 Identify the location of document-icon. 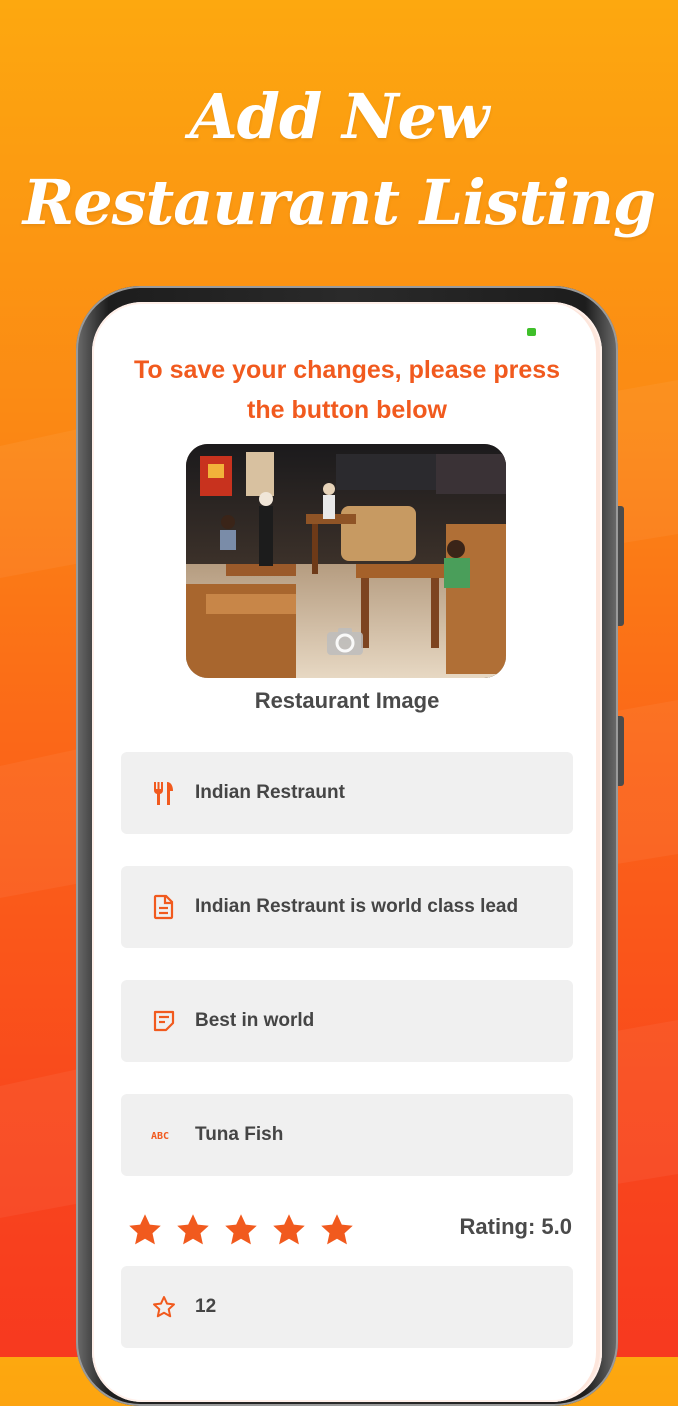
(164, 907).